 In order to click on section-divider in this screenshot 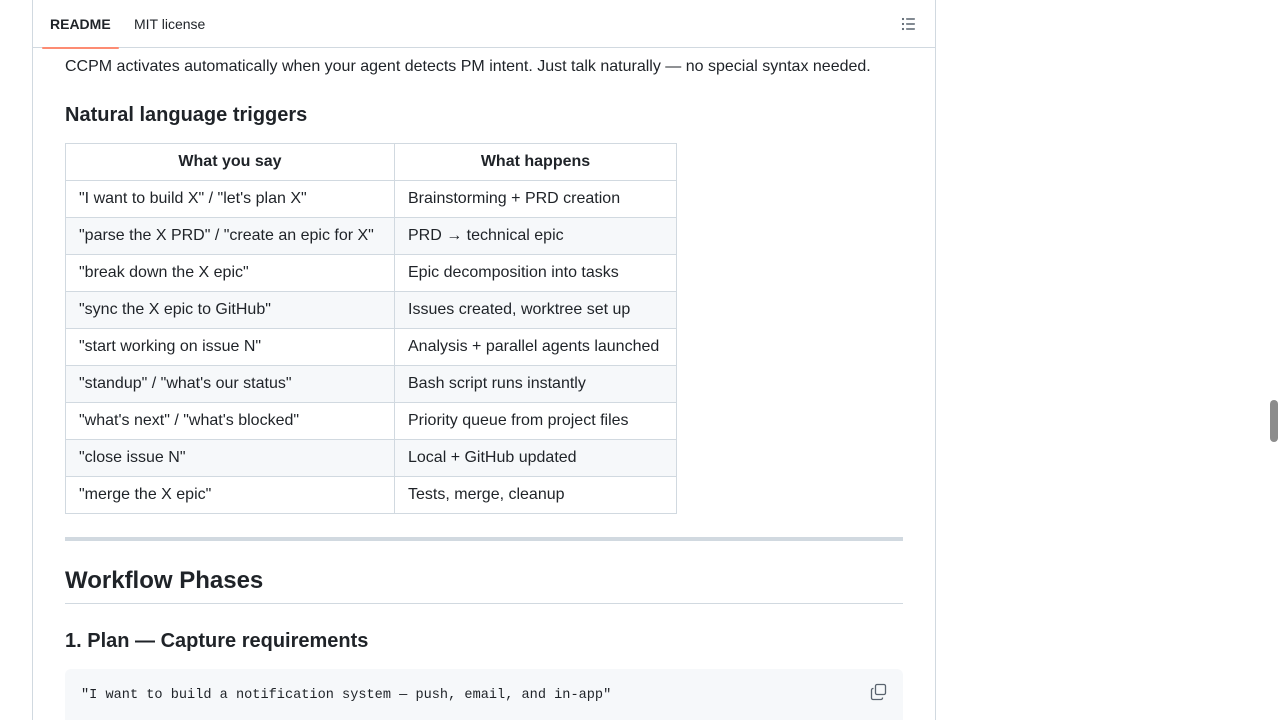, I will do `click(484, 539)`.